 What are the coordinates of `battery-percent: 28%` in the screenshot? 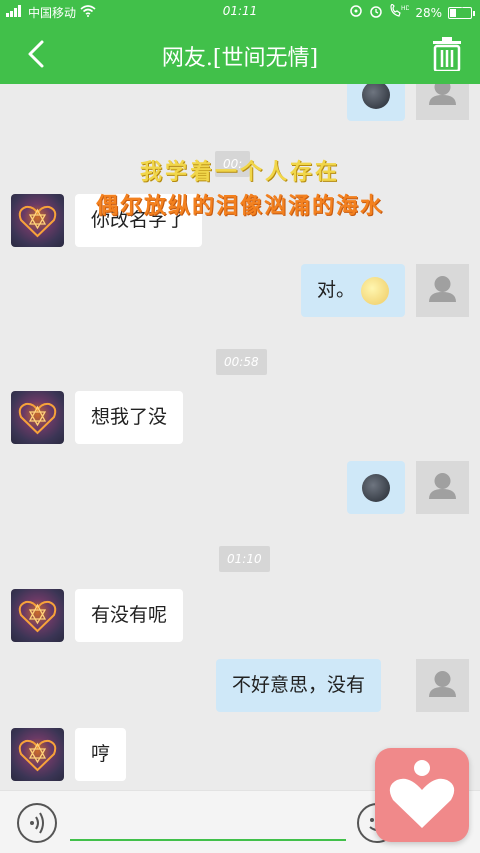 It's located at (428, 12).